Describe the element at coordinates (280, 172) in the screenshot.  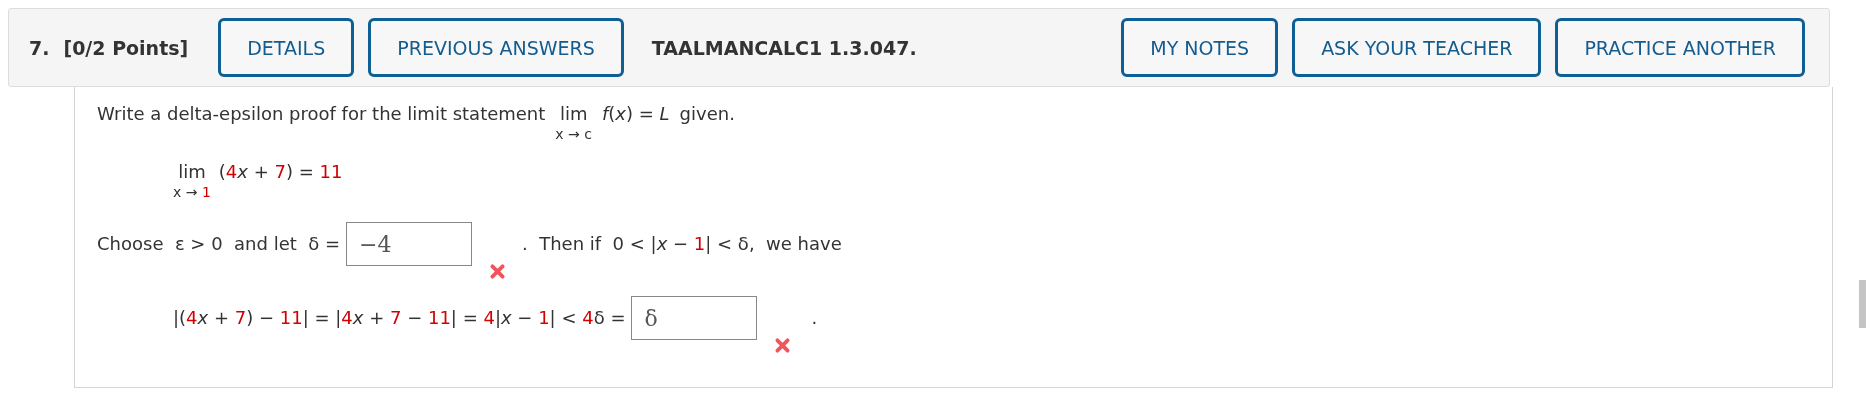
I see `limit-expression: (4x + 7) = 11` at that location.